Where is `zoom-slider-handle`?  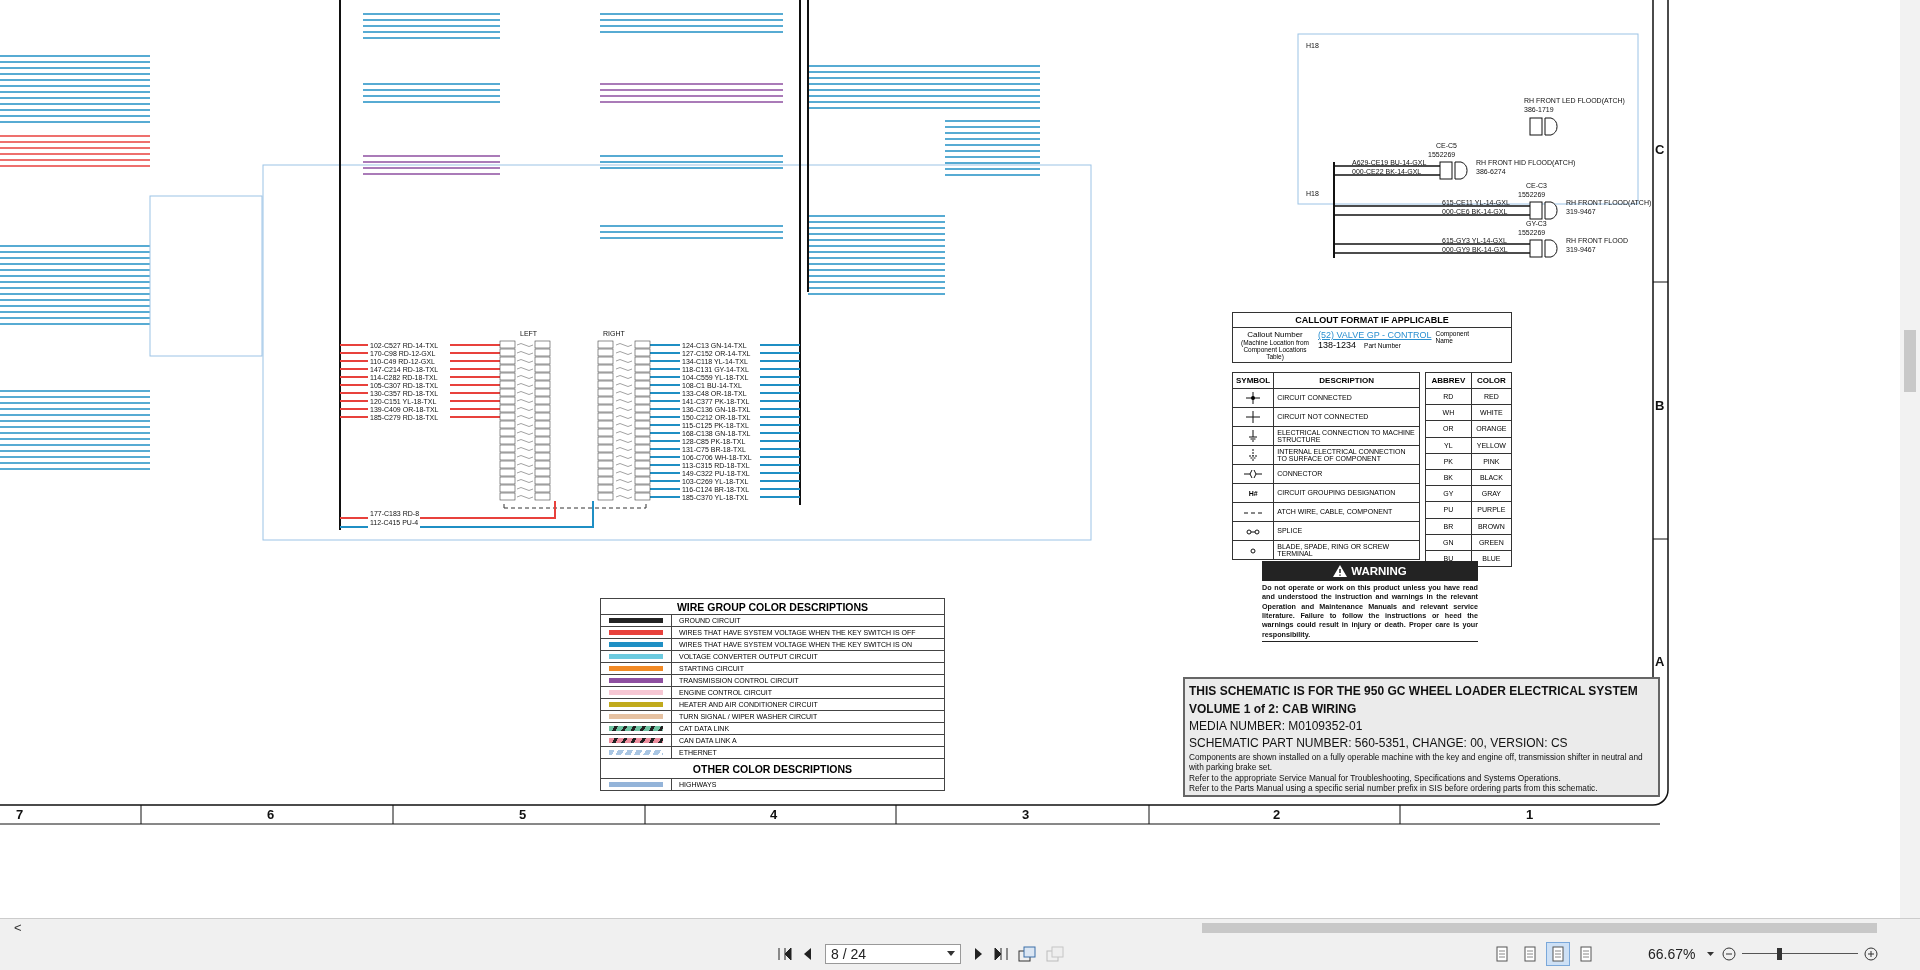
zoom-slider-handle is located at coordinates (1780, 953).